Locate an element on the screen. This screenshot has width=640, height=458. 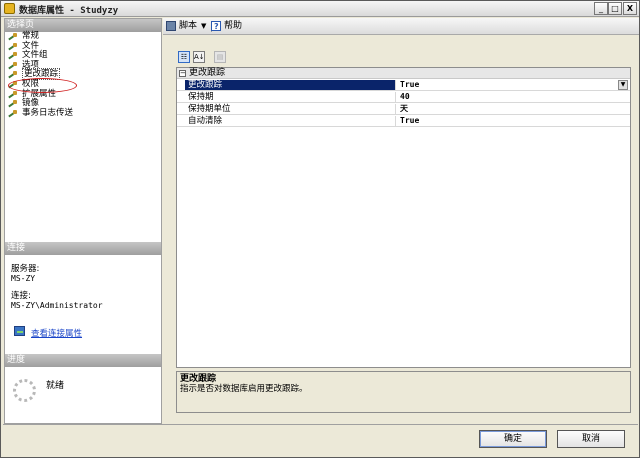
property-value-dropdown: True is located at coordinates (513, 85).